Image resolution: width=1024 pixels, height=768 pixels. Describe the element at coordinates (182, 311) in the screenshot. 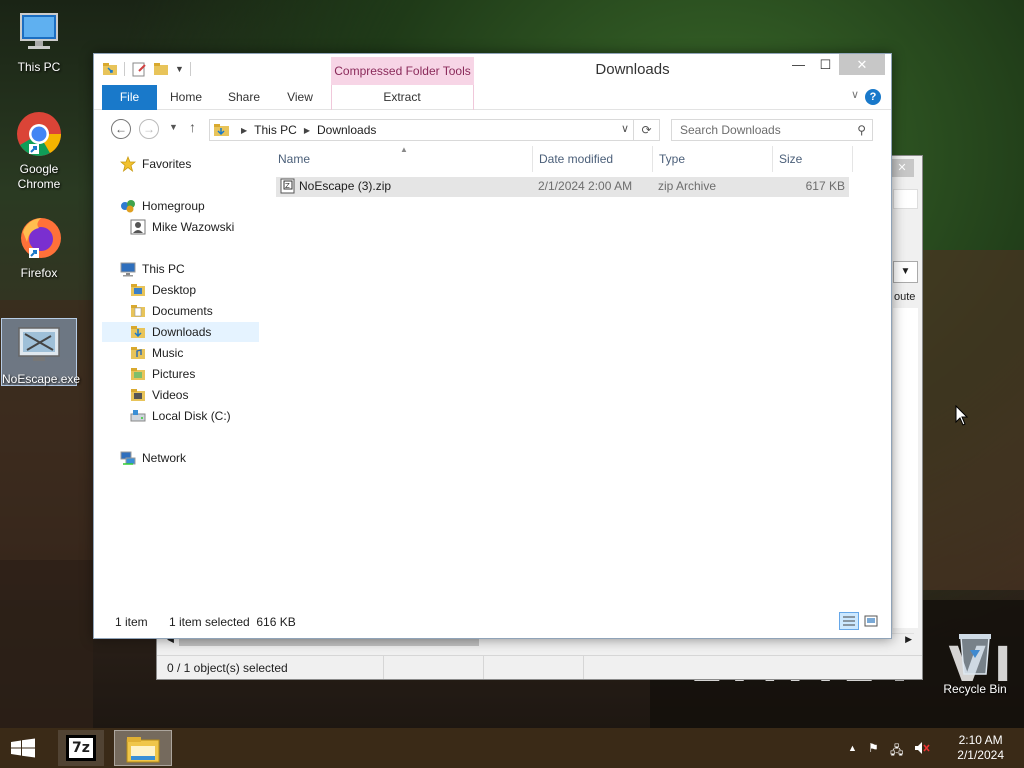

I see `nav-label: Documents` at that location.